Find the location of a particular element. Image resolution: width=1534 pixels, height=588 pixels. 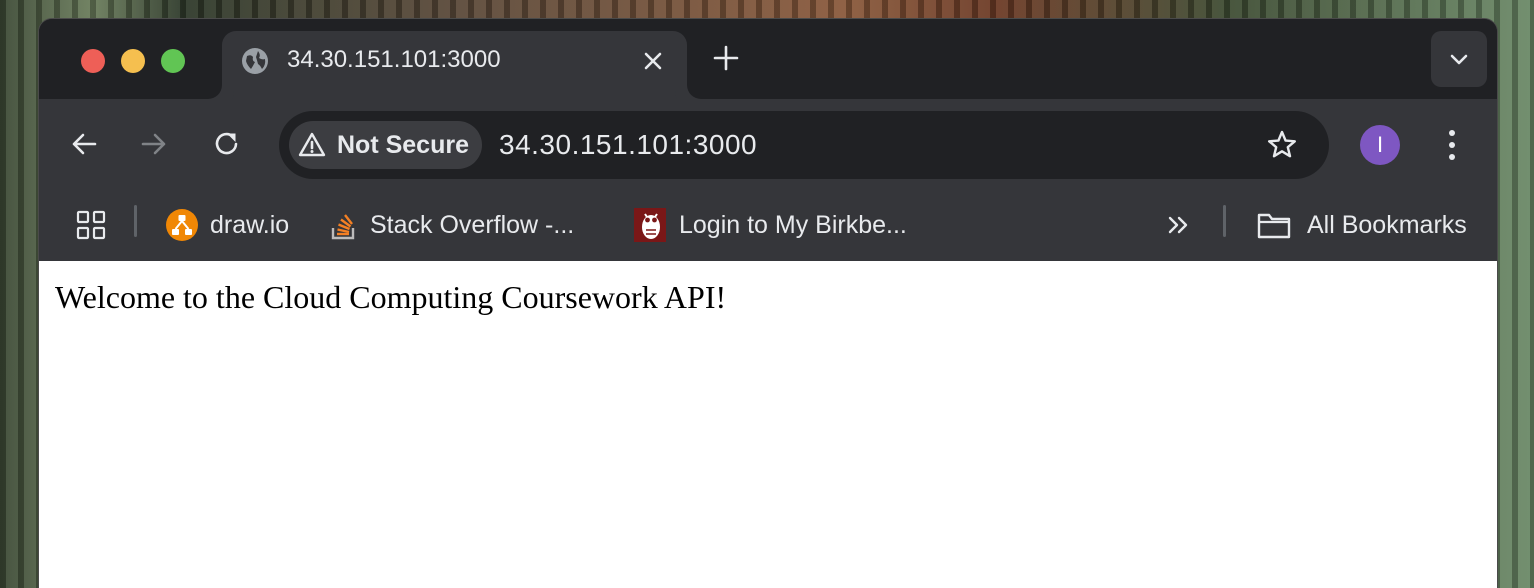

apps-grid-icon is located at coordinates (91, 225).